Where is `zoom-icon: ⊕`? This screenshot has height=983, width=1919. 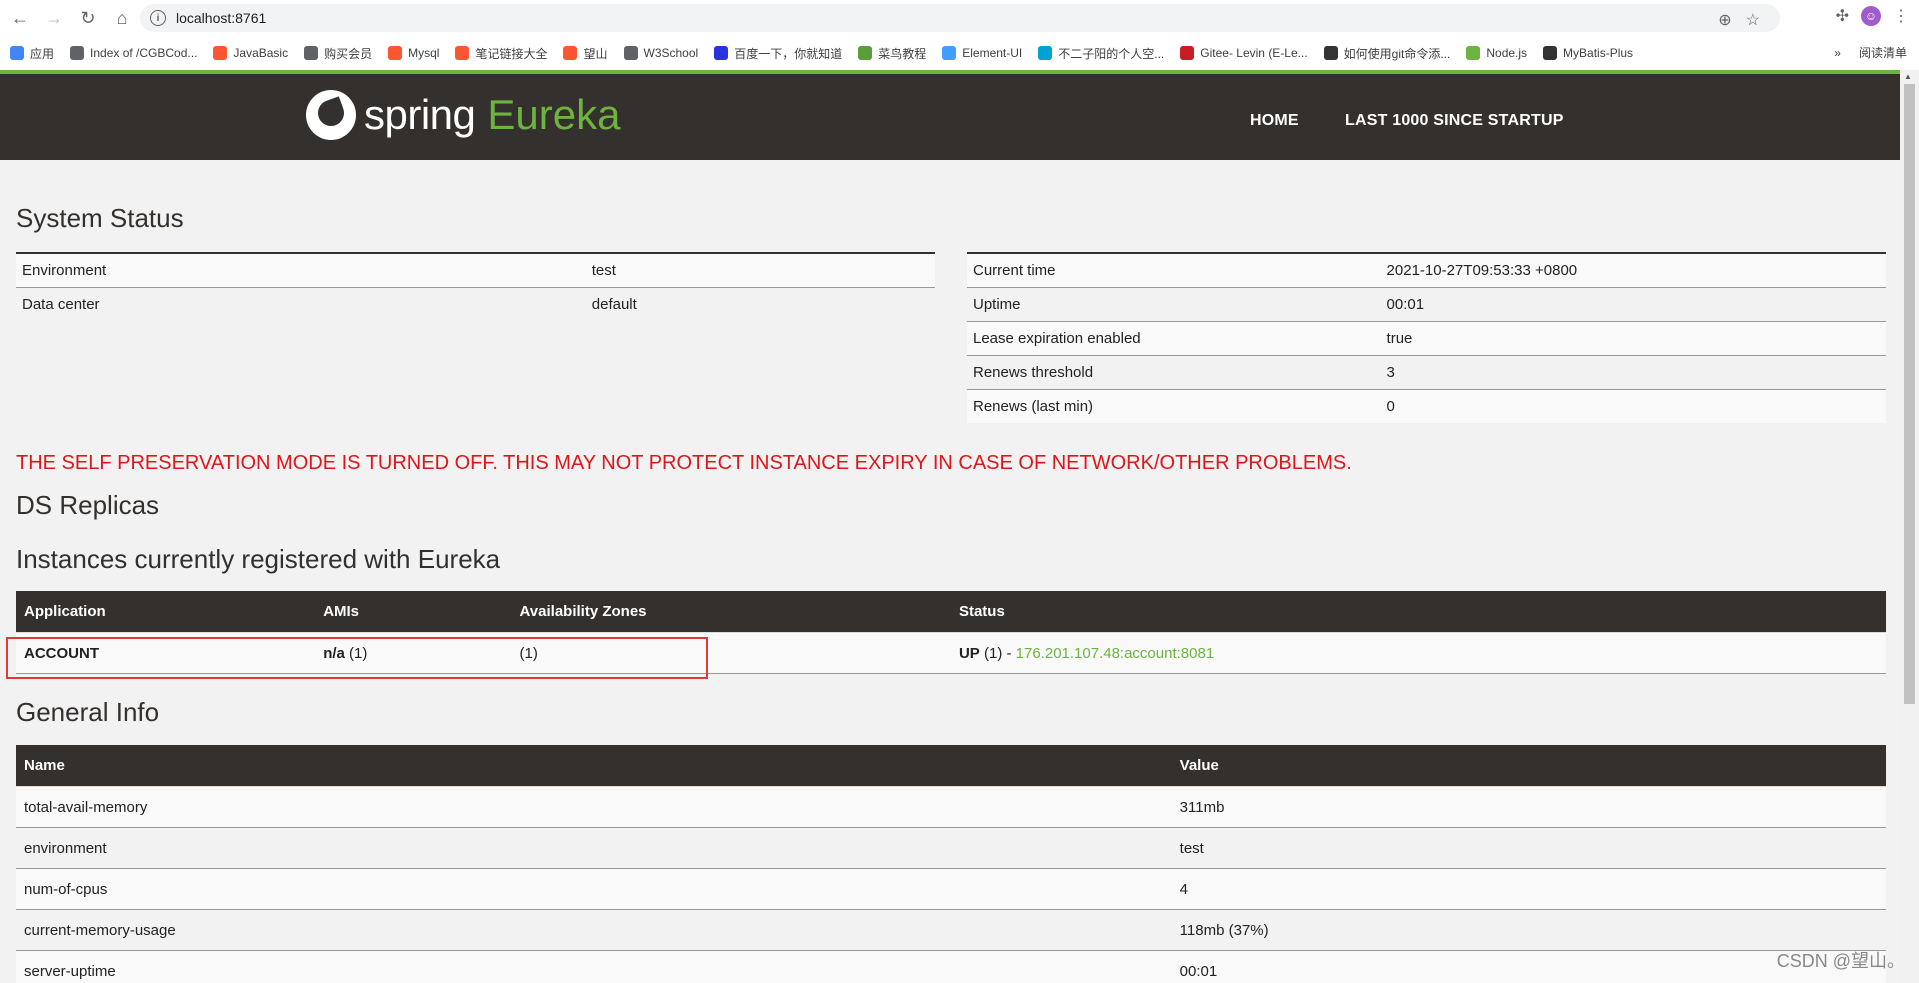 zoom-icon: ⊕ is located at coordinates (1724, 20).